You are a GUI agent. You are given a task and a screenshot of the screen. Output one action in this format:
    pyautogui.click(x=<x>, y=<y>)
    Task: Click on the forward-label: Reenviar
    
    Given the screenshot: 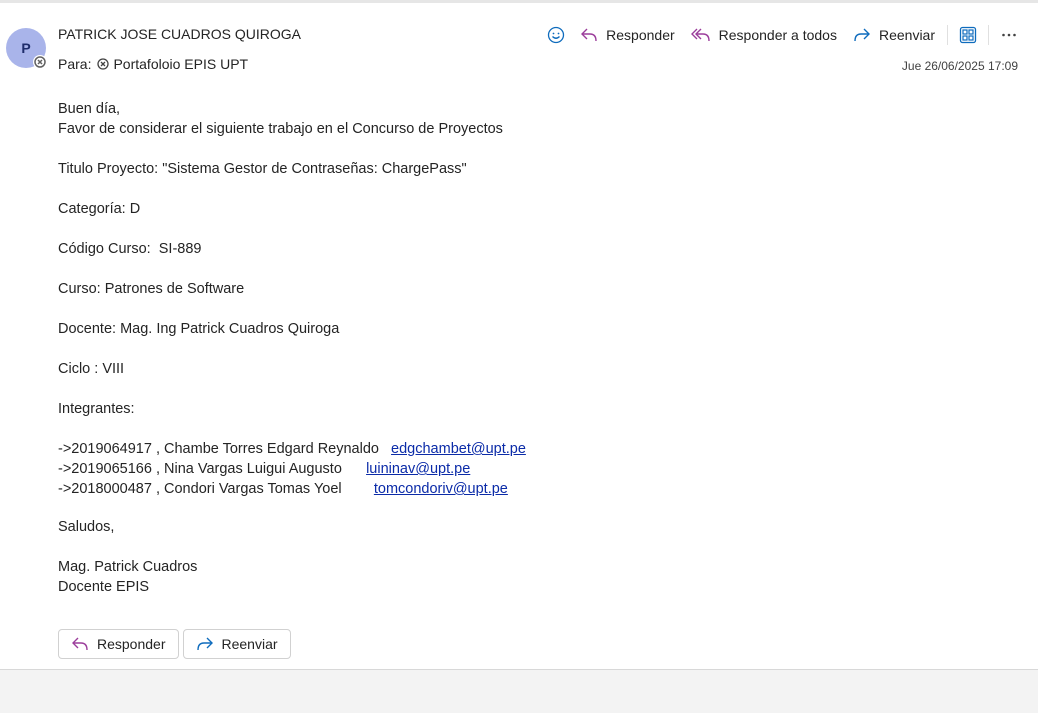 What is the action you would take?
    pyautogui.click(x=906, y=35)
    